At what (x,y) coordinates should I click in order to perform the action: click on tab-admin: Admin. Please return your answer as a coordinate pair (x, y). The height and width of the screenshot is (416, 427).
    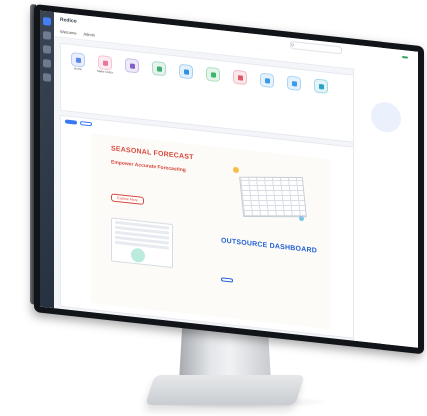
    Looking at the image, I should click on (89, 34).